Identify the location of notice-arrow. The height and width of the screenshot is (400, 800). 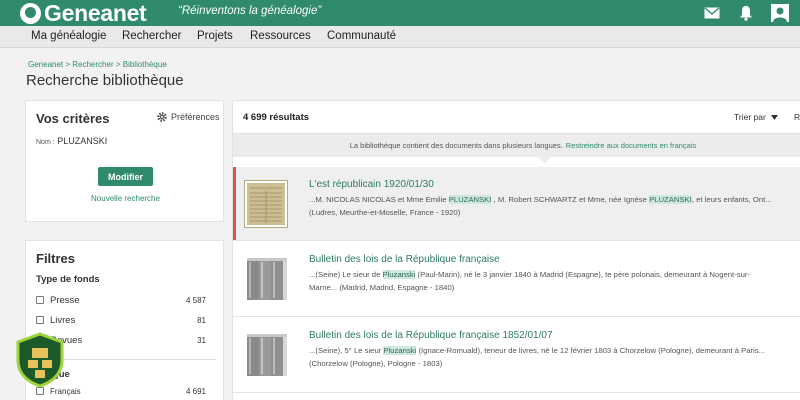
(545, 160).